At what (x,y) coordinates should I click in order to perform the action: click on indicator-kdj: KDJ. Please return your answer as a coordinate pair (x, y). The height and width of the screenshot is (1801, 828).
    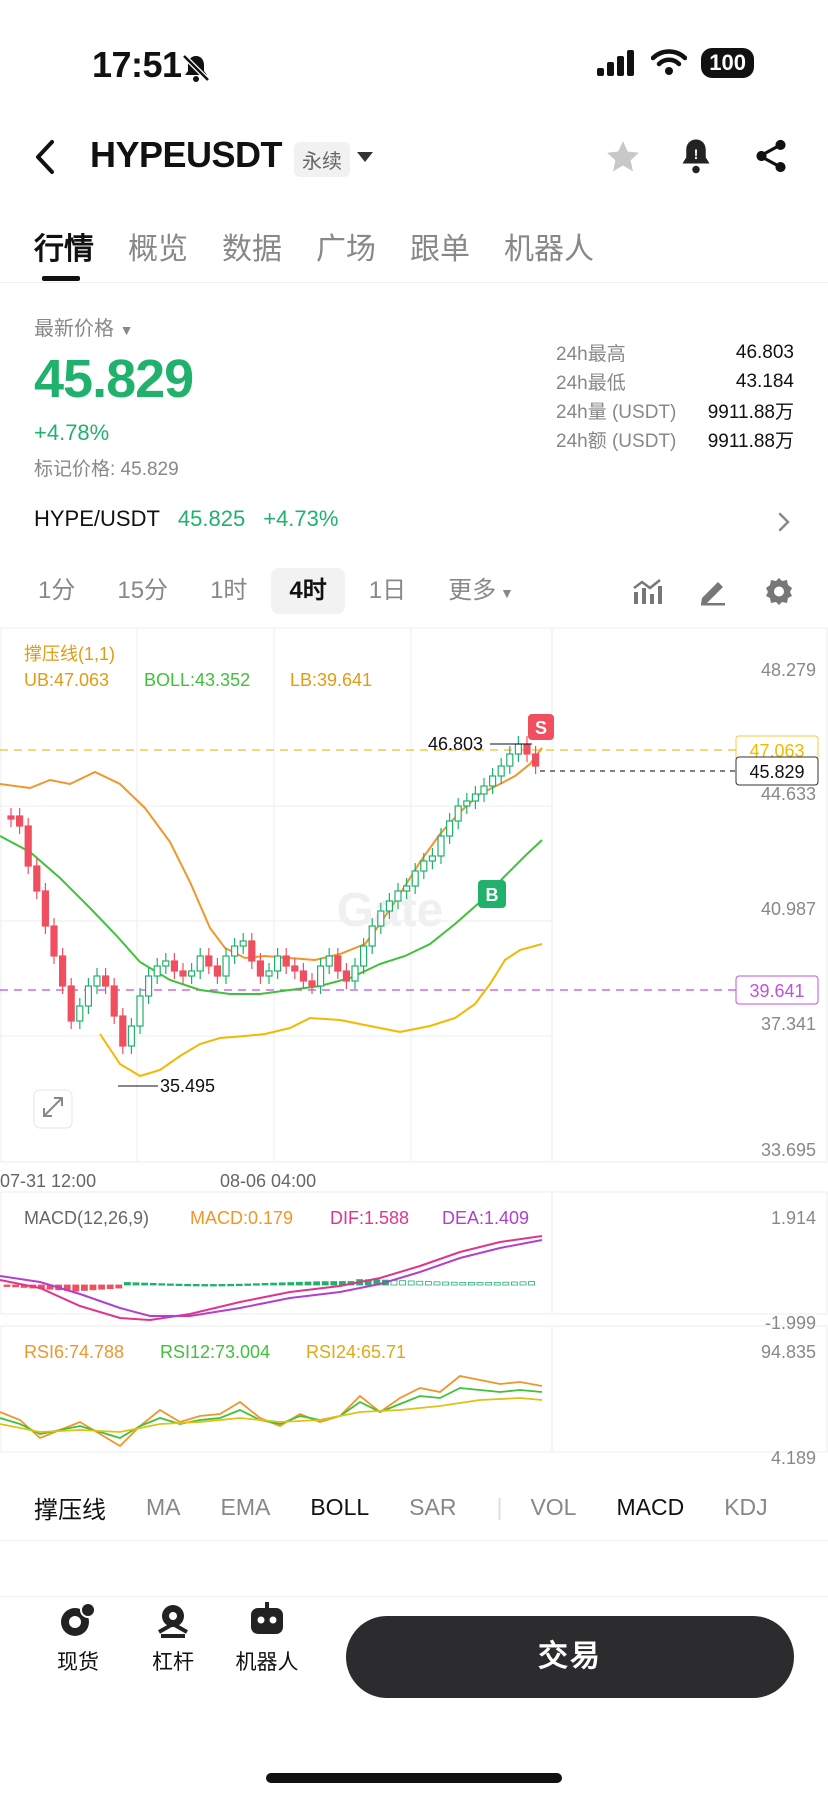
    Looking at the image, I should click on (745, 1507).